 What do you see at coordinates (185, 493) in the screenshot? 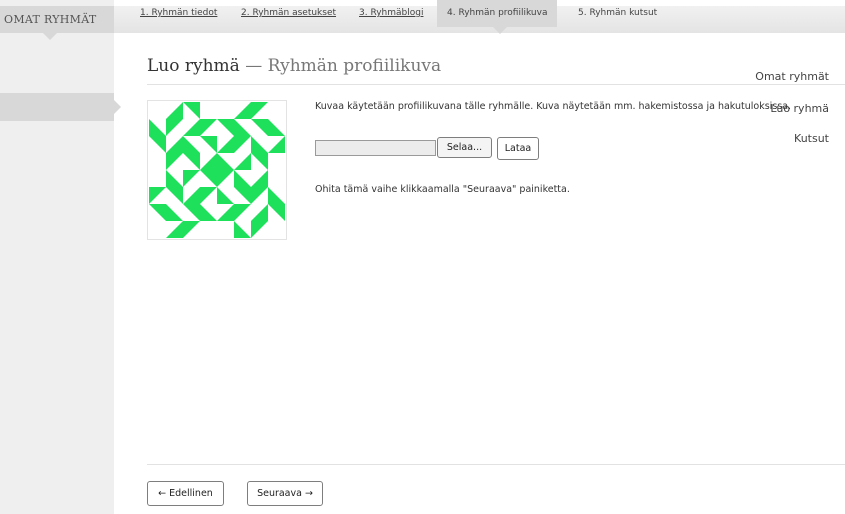
I see `previous-button: ← Edellinen` at bounding box center [185, 493].